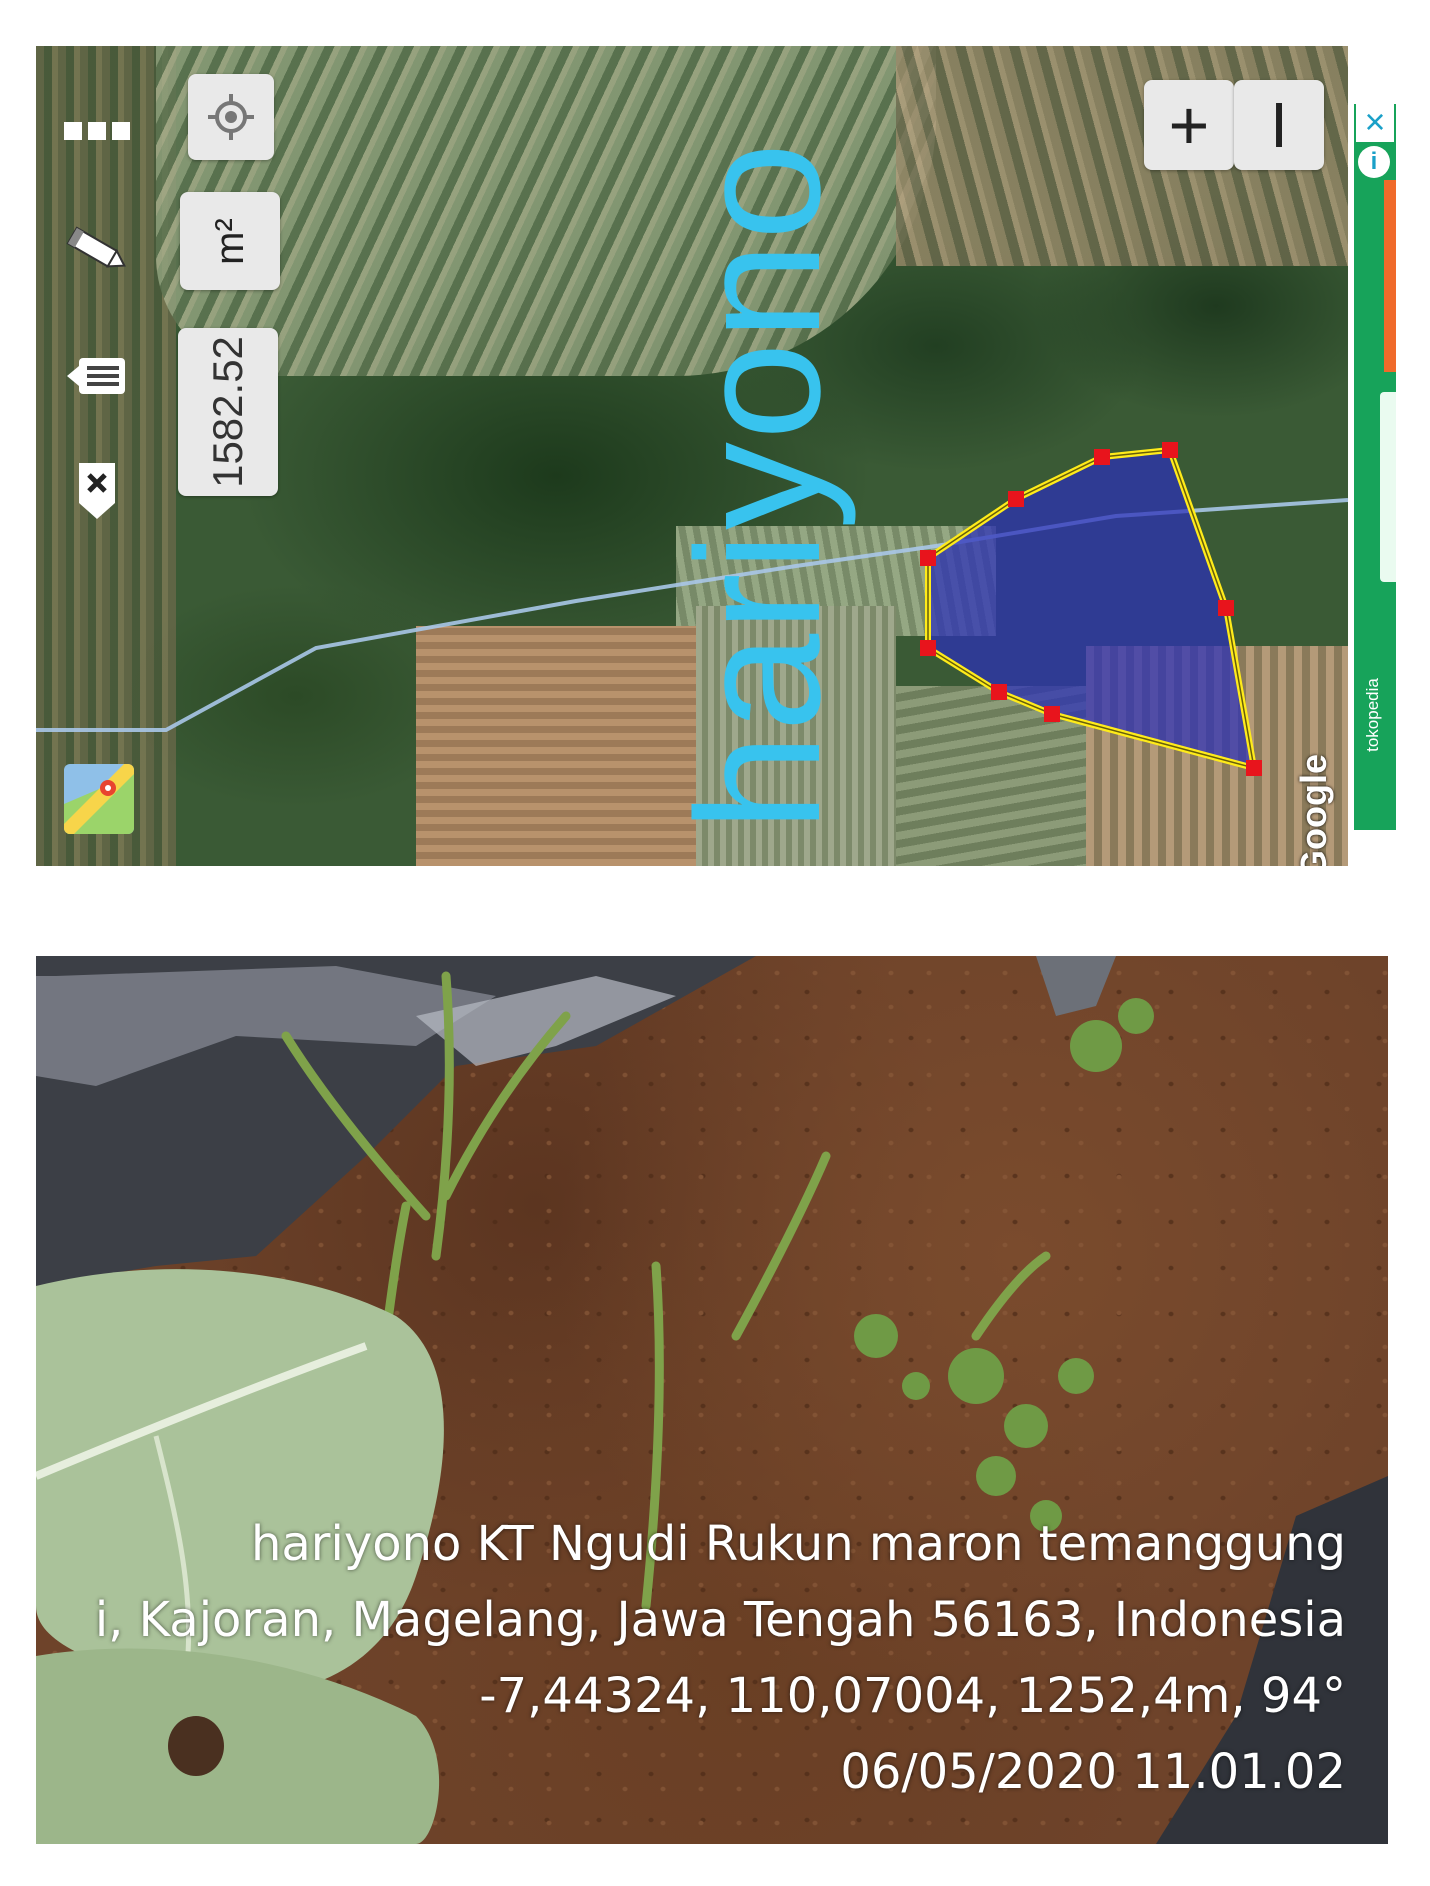  I want to click on unit-selector: m², so click(230, 241).